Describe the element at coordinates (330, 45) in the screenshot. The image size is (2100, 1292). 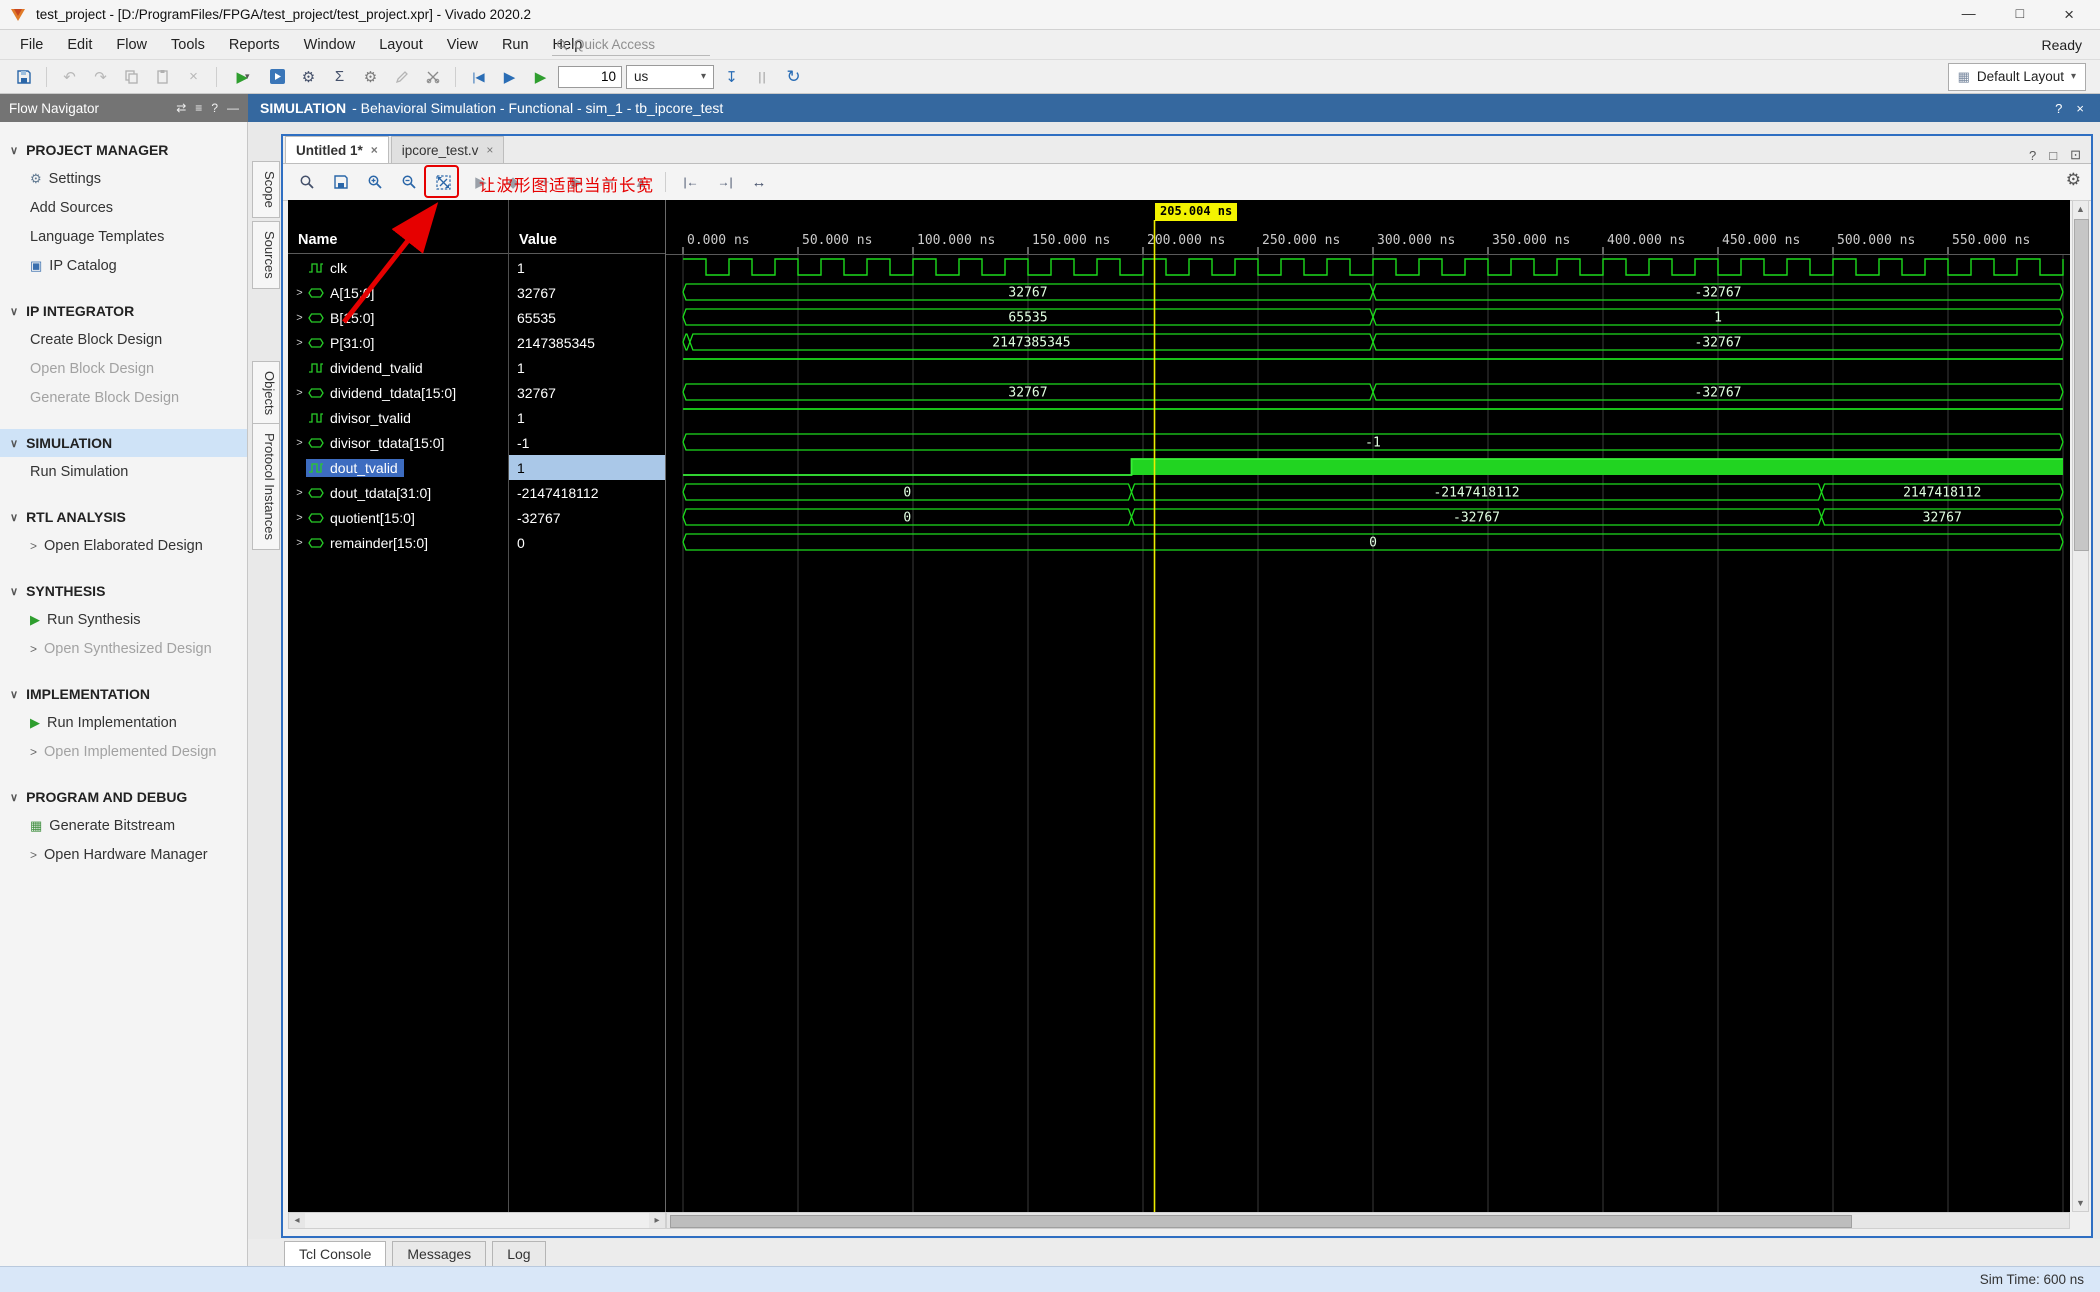
I see `menu-window: Window` at that location.